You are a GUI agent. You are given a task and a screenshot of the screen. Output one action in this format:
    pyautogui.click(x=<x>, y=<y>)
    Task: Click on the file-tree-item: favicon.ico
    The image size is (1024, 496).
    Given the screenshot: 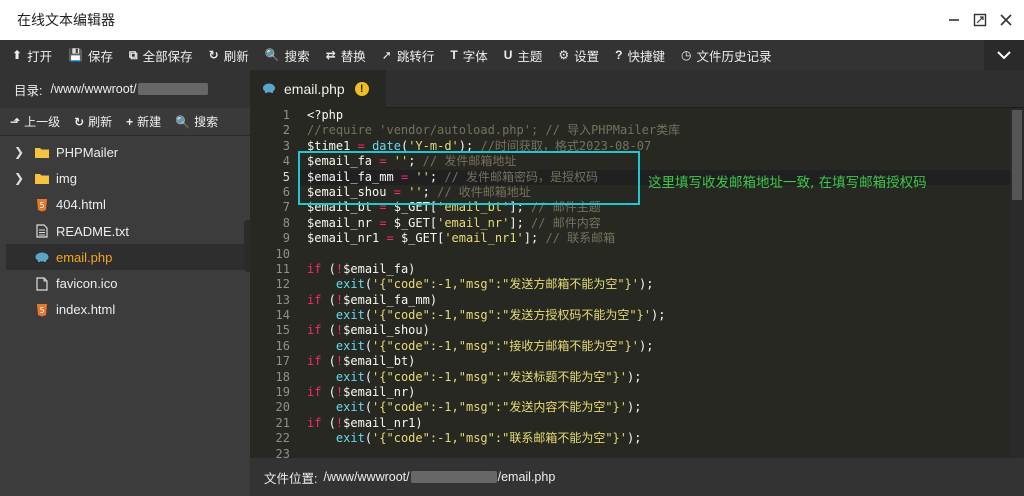 What is the action you would take?
    pyautogui.click(x=125, y=283)
    